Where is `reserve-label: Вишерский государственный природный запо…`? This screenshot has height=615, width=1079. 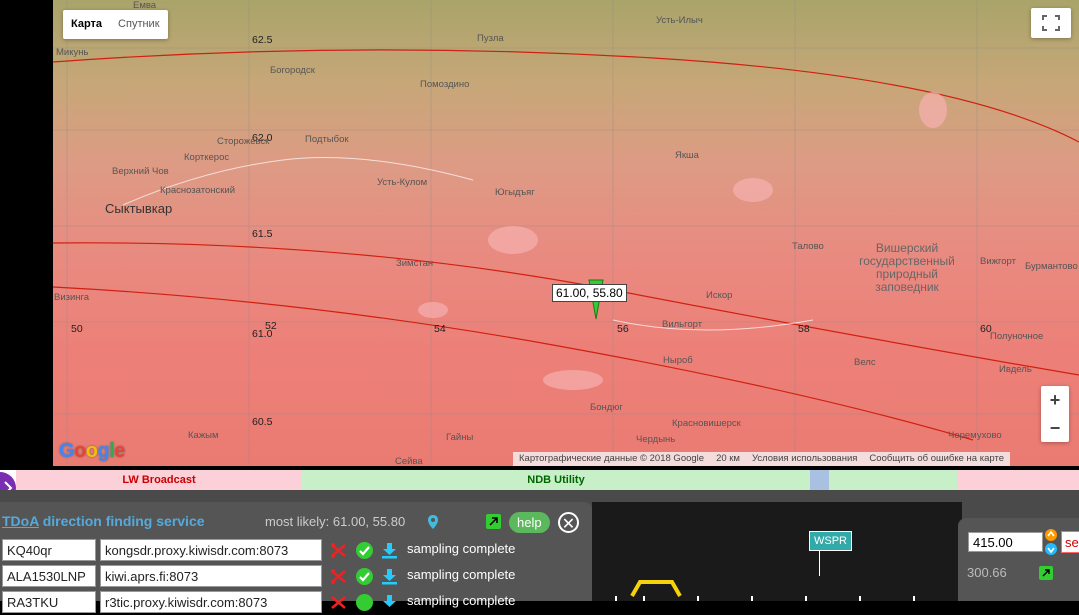 reserve-label: Вишерский государственный природный запо… is located at coordinates (907, 267).